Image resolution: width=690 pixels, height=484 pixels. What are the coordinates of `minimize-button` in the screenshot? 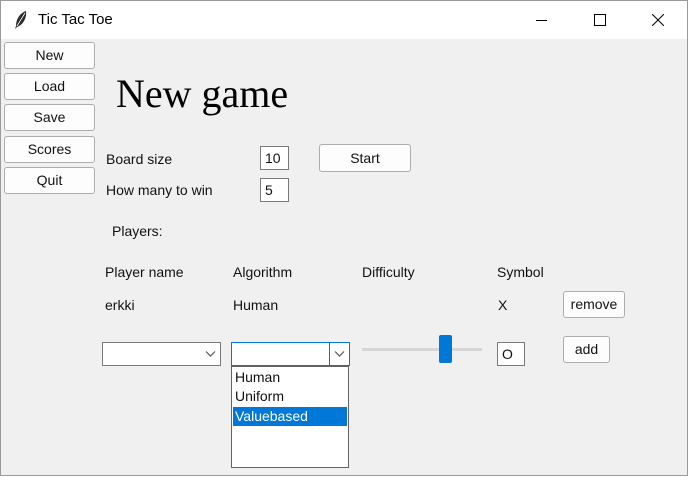 It's located at (543, 20).